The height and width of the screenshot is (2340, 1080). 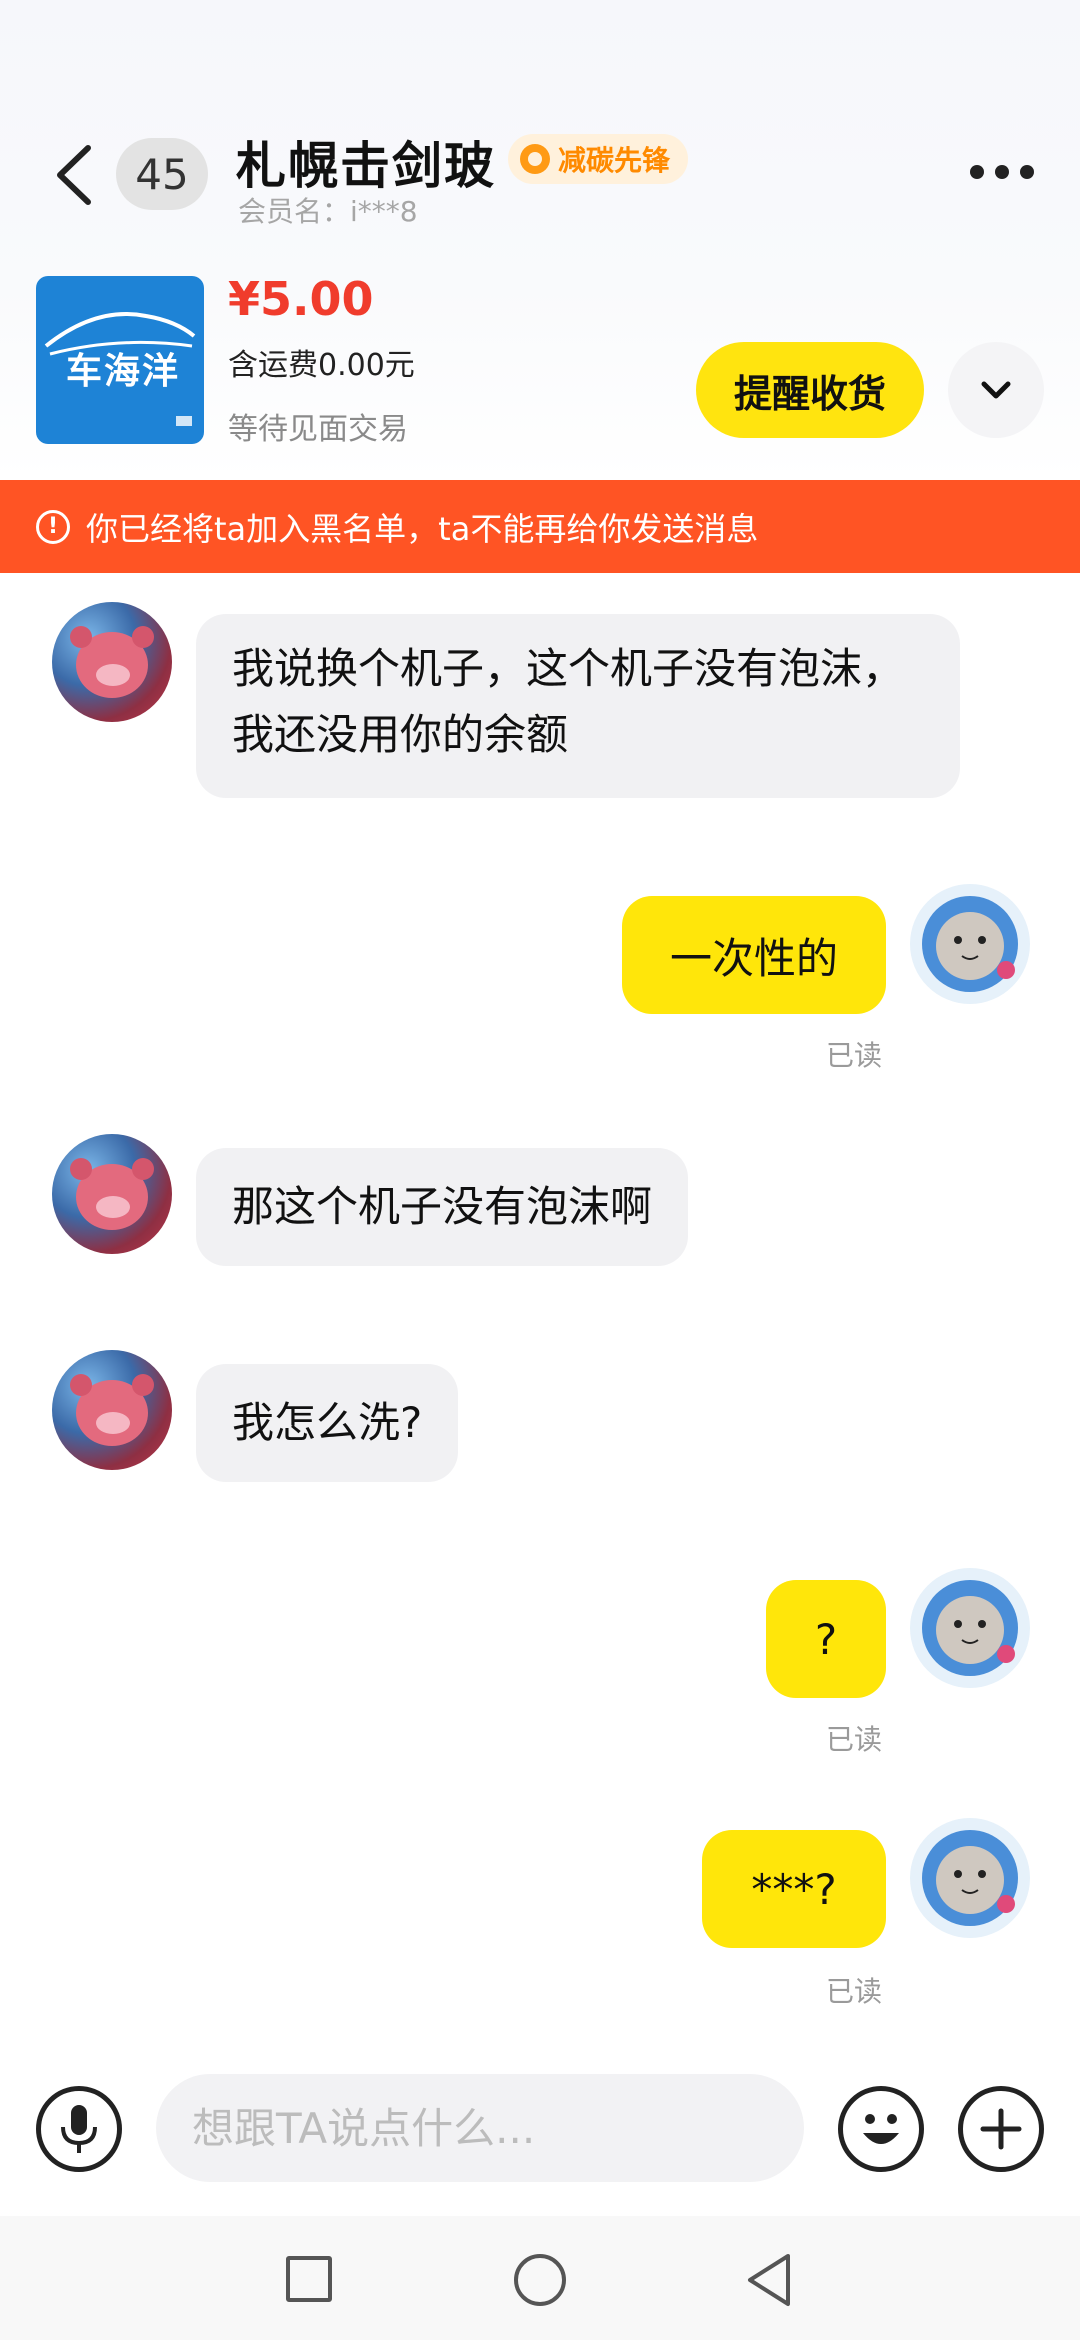 What do you see at coordinates (321, 365) in the screenshot?
I see `shipping-fee: 含运费0.00元` at bounding box center [321, 365].